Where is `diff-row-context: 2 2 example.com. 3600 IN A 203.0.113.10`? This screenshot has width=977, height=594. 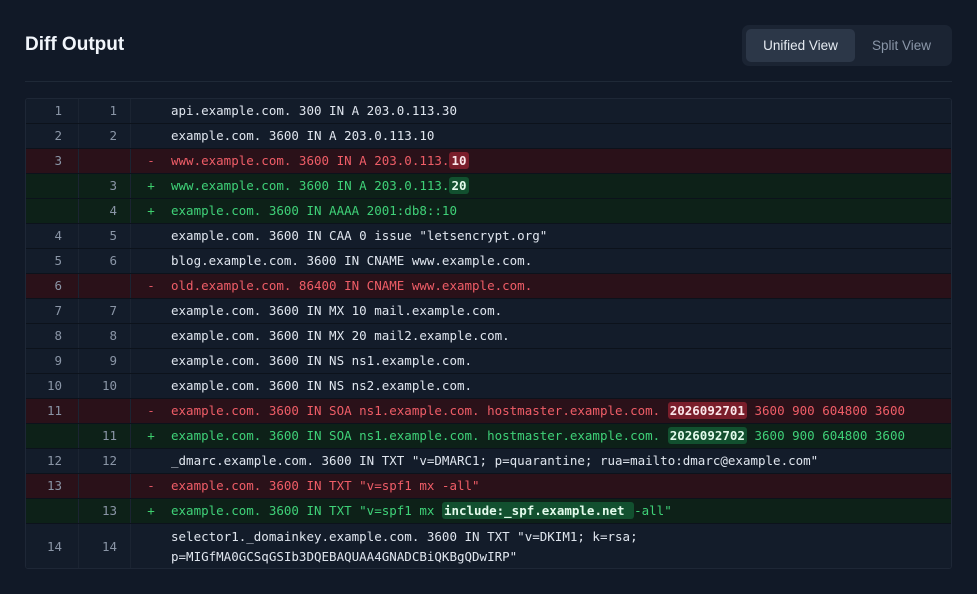
diff-row-context: 2 2 example.com. 3600 IN A 203.0.113.10 is located at coordinates (488, 136).